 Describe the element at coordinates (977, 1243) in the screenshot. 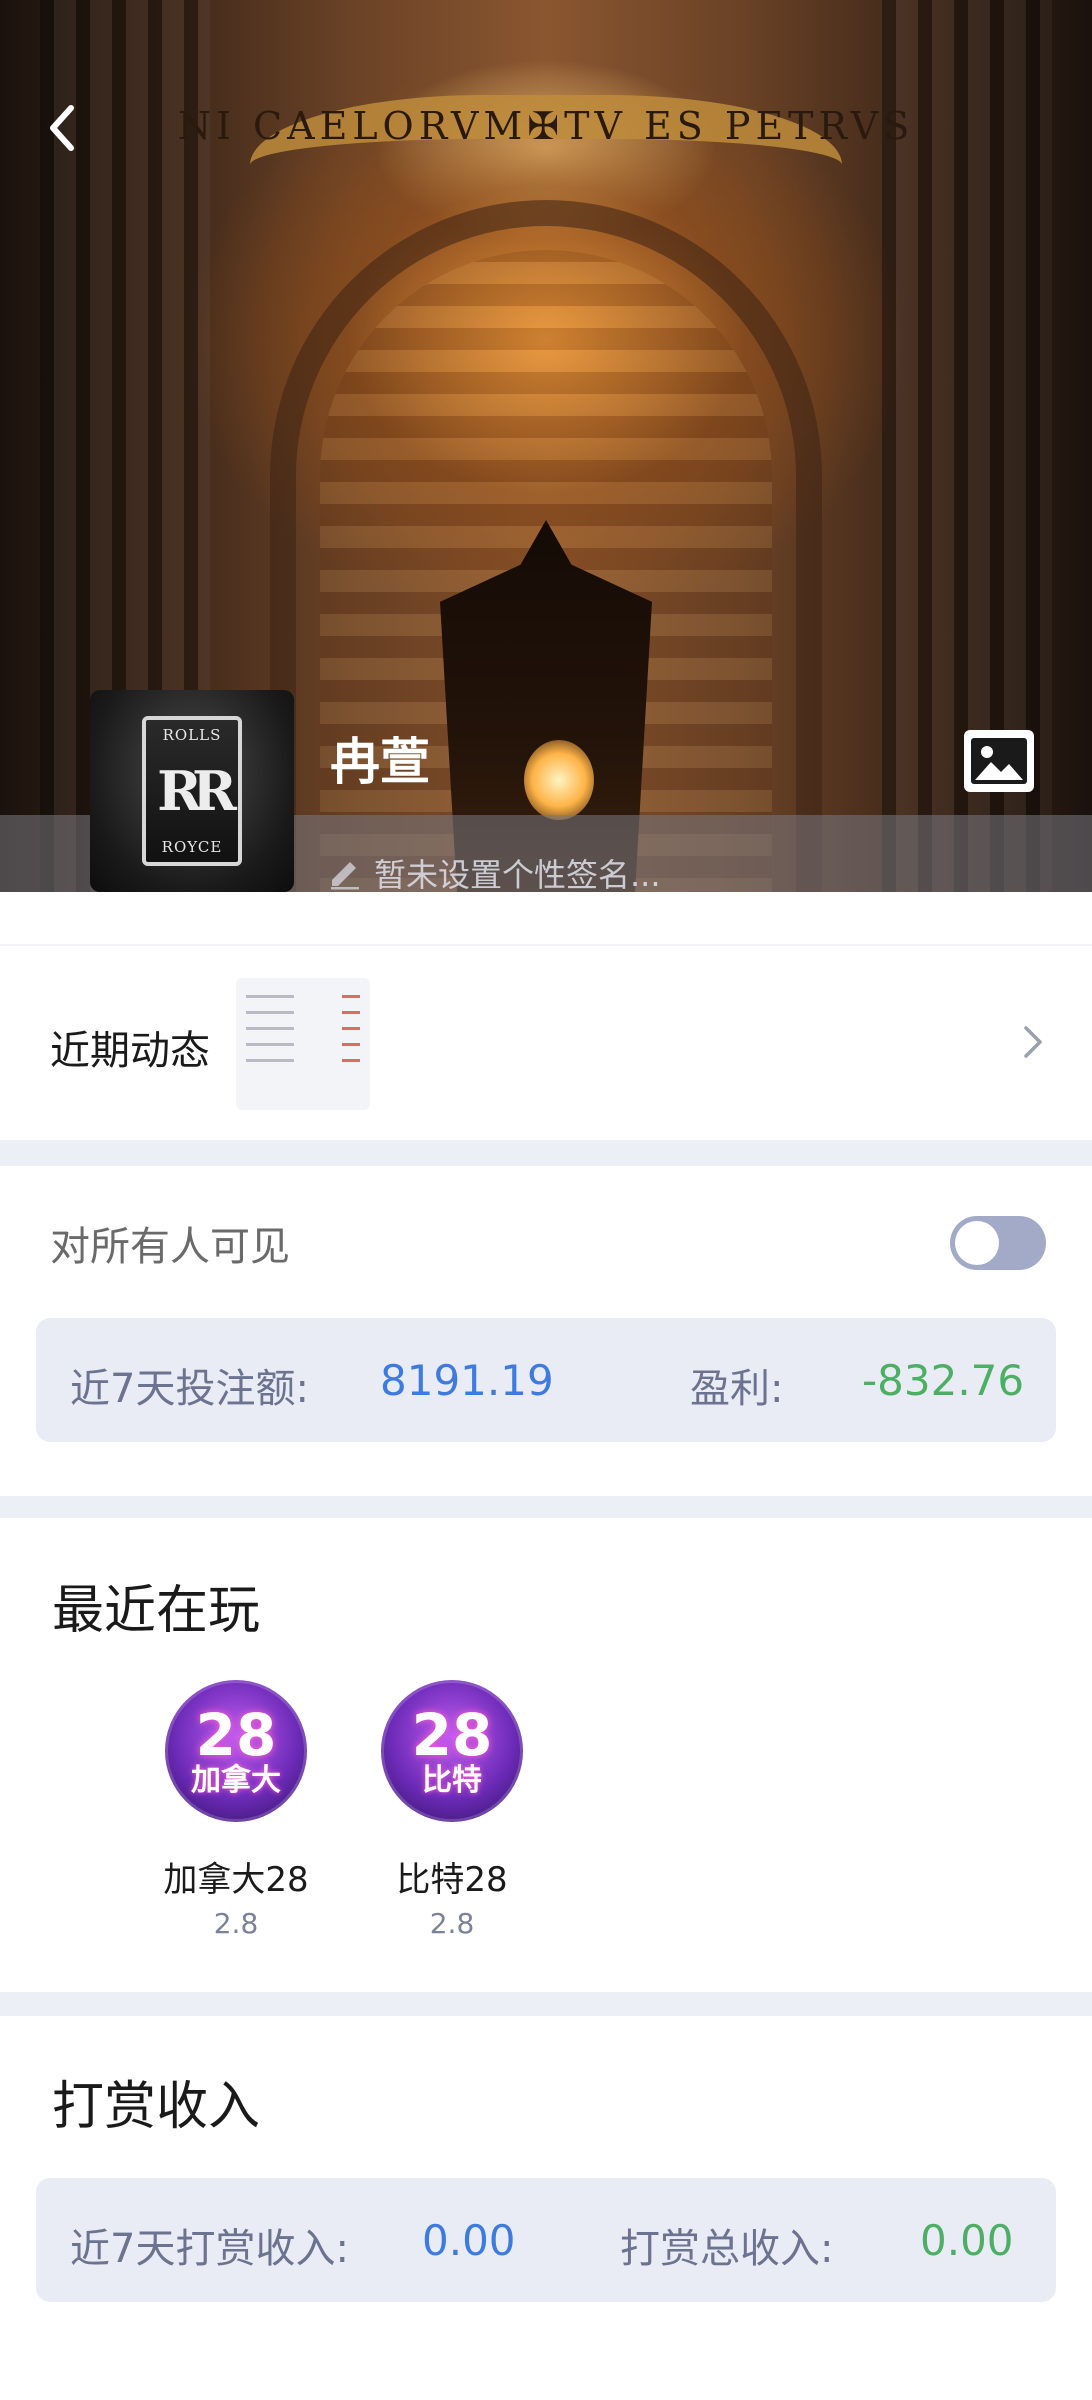

I see `toggle-knob` at that location.